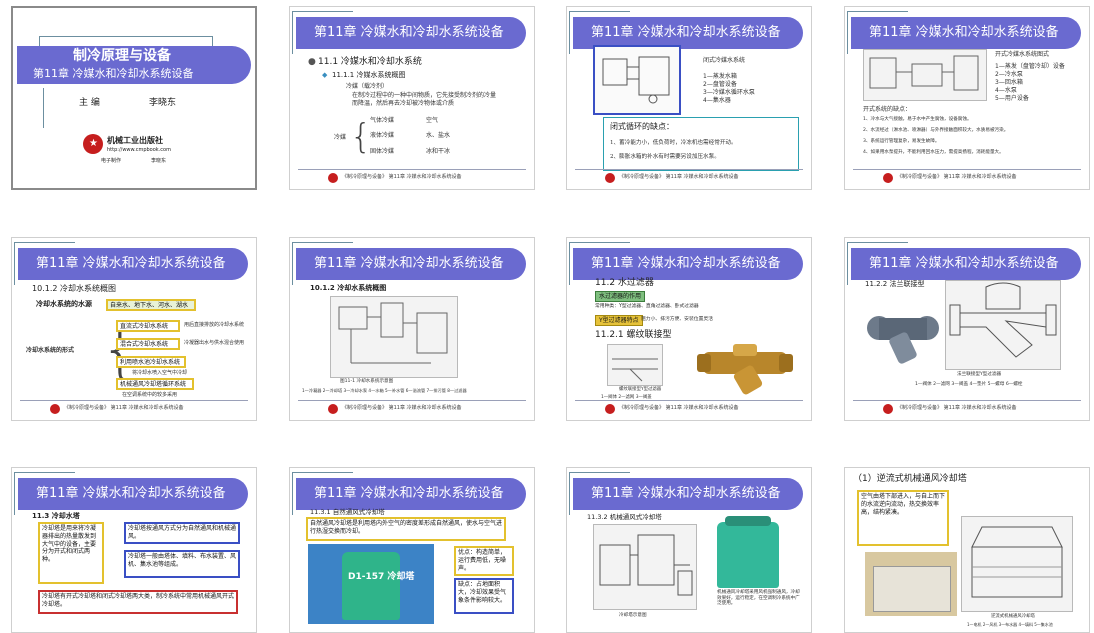 The image size is (1094, 633). Describe the element at coordinates (135, 140) in the screenshot. I see `publisher-name: 机械工业出版社` at that location.